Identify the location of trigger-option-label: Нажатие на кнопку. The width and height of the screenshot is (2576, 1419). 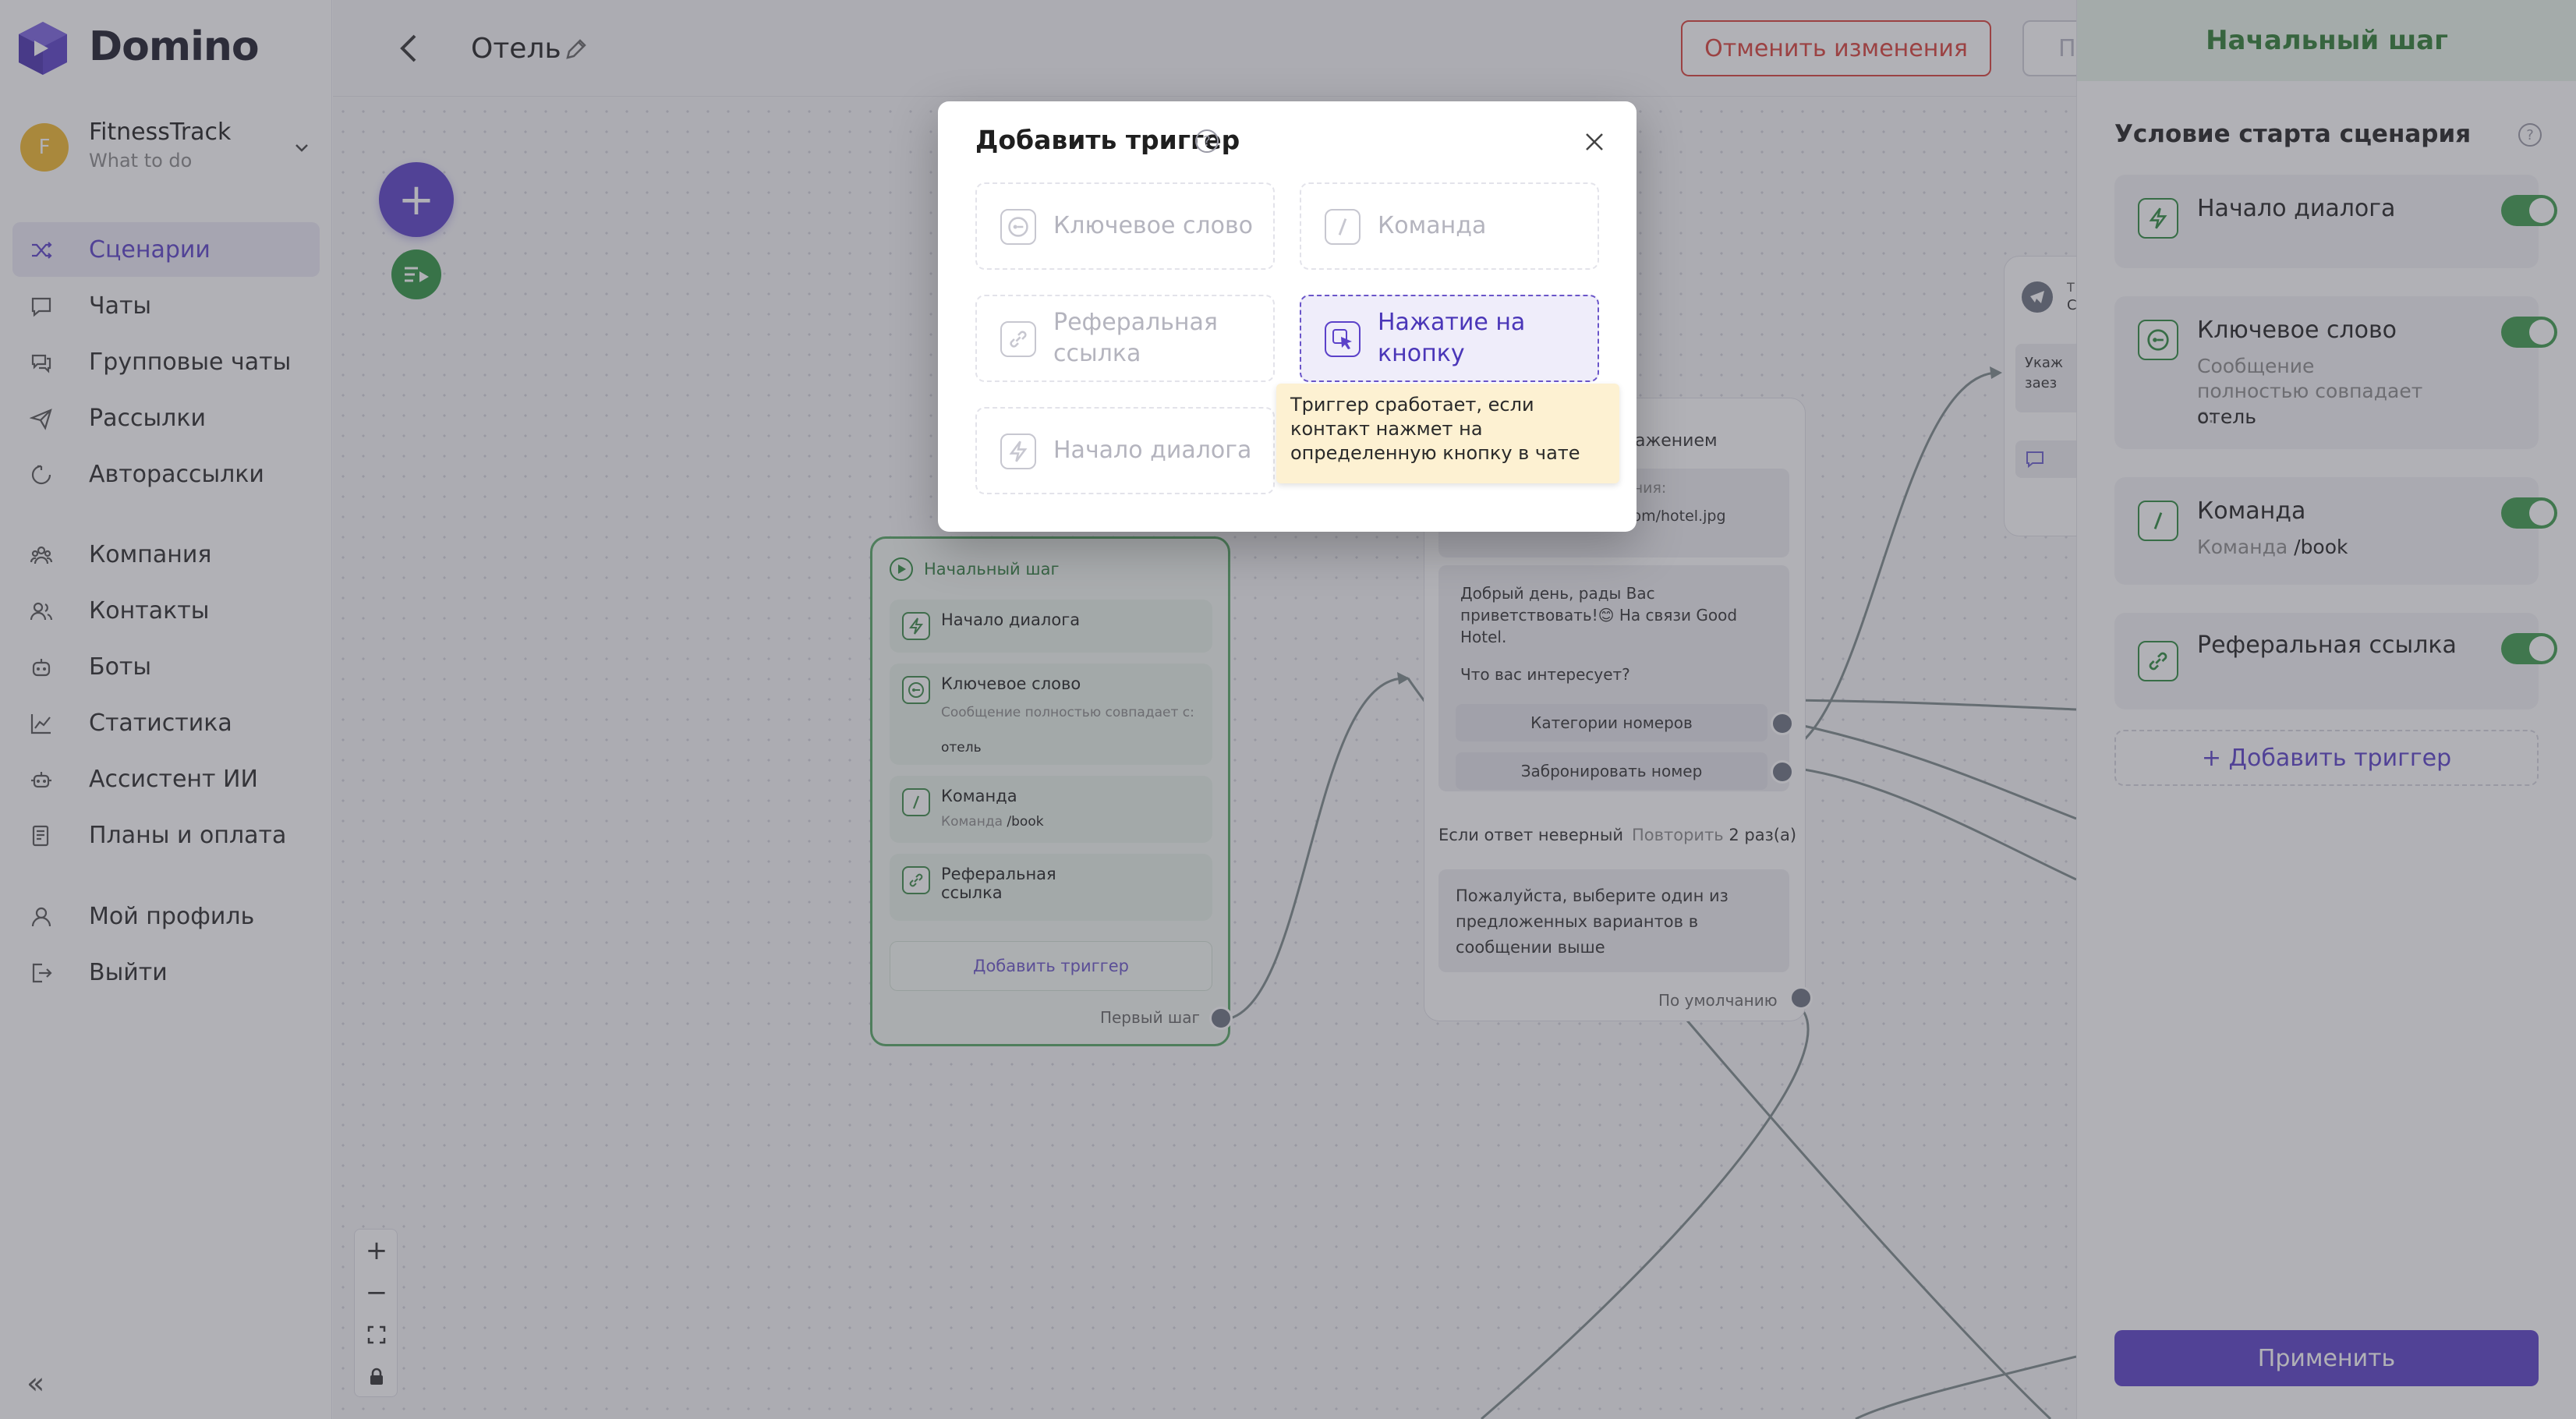
(1452, 338).